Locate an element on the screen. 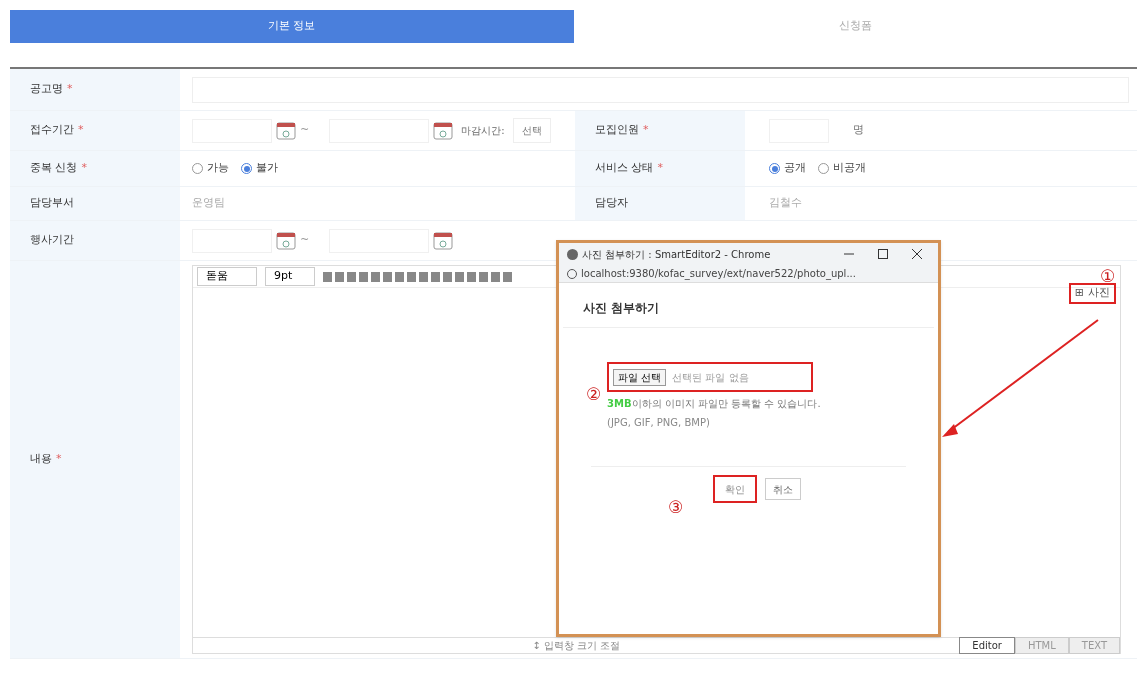 The width and height of the screenshot is (1147, 690). radio-option: 불가 is located at coordinates (259, 168).